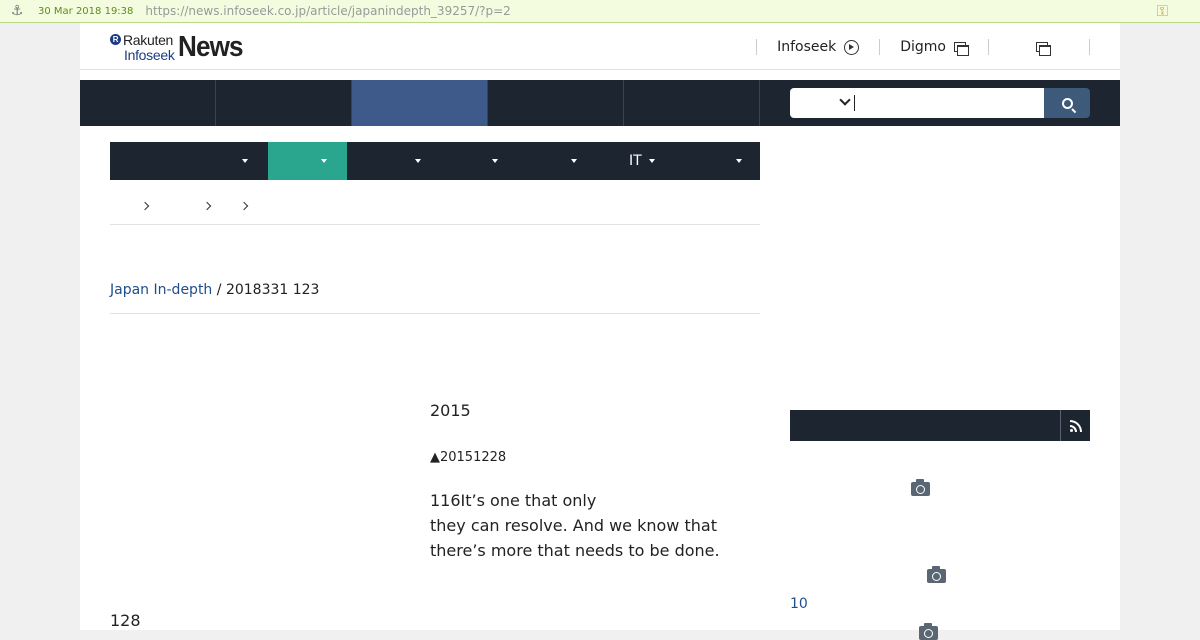  Describe the element at coordinates (307, 161) in the screenshot. I see `category-tab-active` at that location.